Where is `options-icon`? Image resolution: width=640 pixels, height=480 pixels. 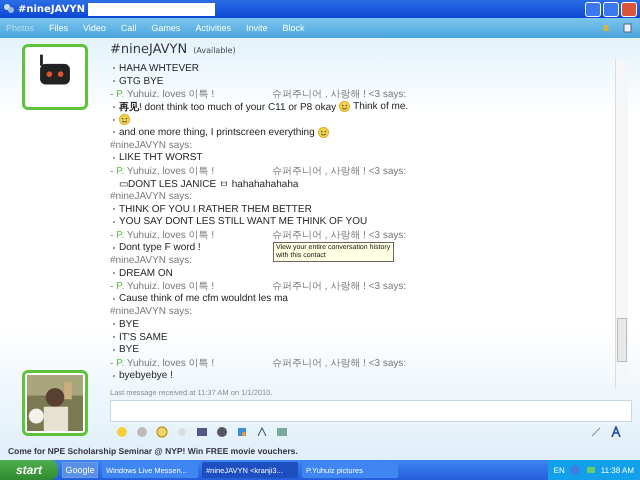 options-icon is located at coordinates (628, 28).